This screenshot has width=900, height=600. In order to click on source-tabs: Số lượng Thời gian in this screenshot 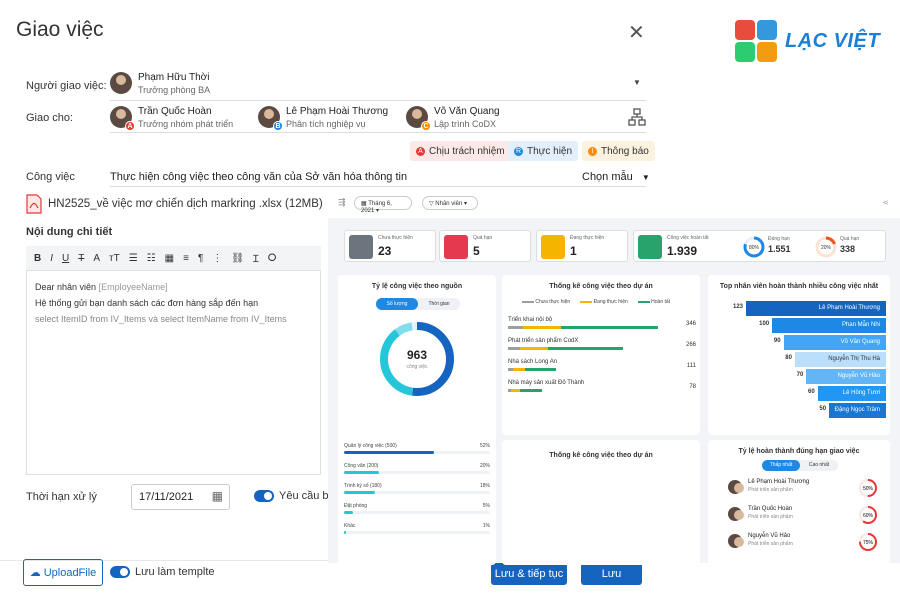, I will do `click(418, 304)`.